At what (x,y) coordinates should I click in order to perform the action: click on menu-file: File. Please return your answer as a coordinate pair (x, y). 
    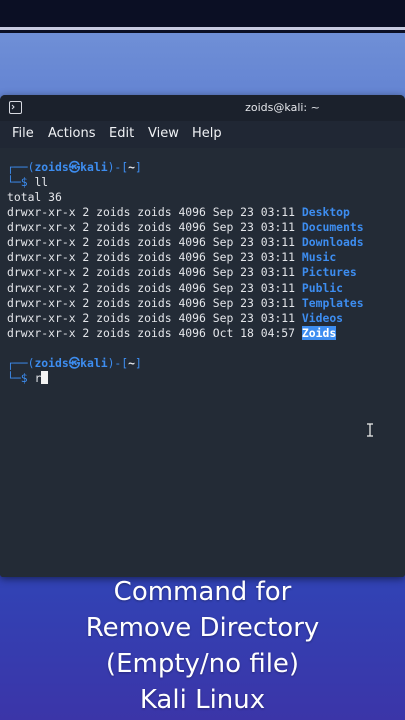
    Looking at the image, I should click on (23, 133).